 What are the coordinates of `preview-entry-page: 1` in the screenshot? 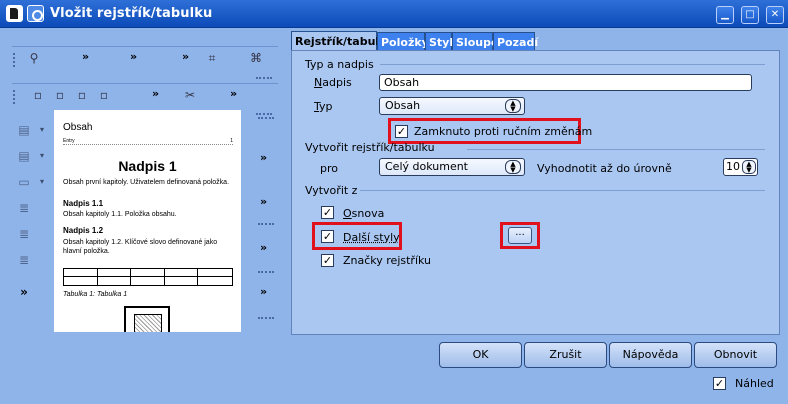 It's located at (231, 141).